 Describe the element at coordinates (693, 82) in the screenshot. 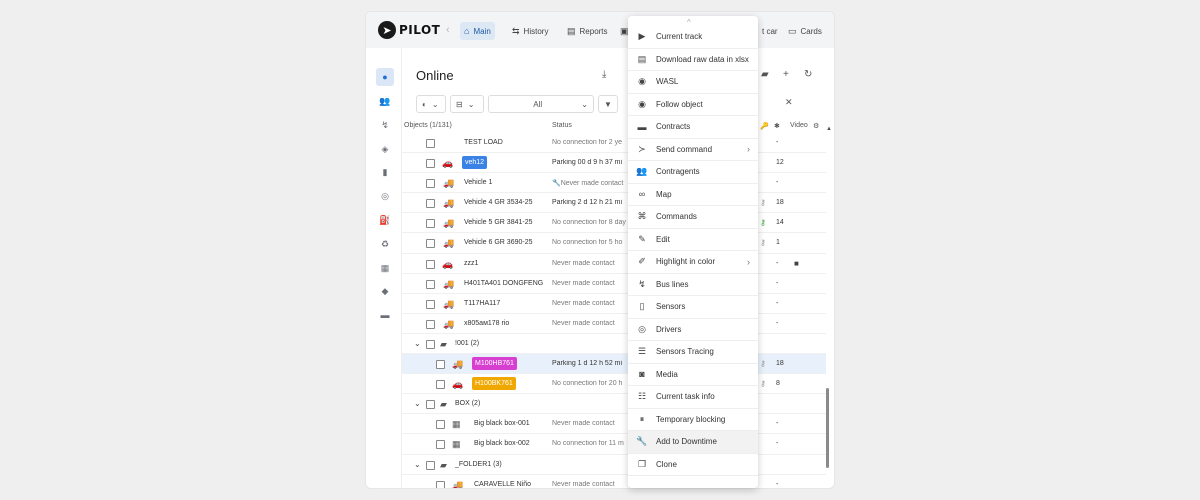

I see `menu-item-wasl: ◉ WASL` at that location.